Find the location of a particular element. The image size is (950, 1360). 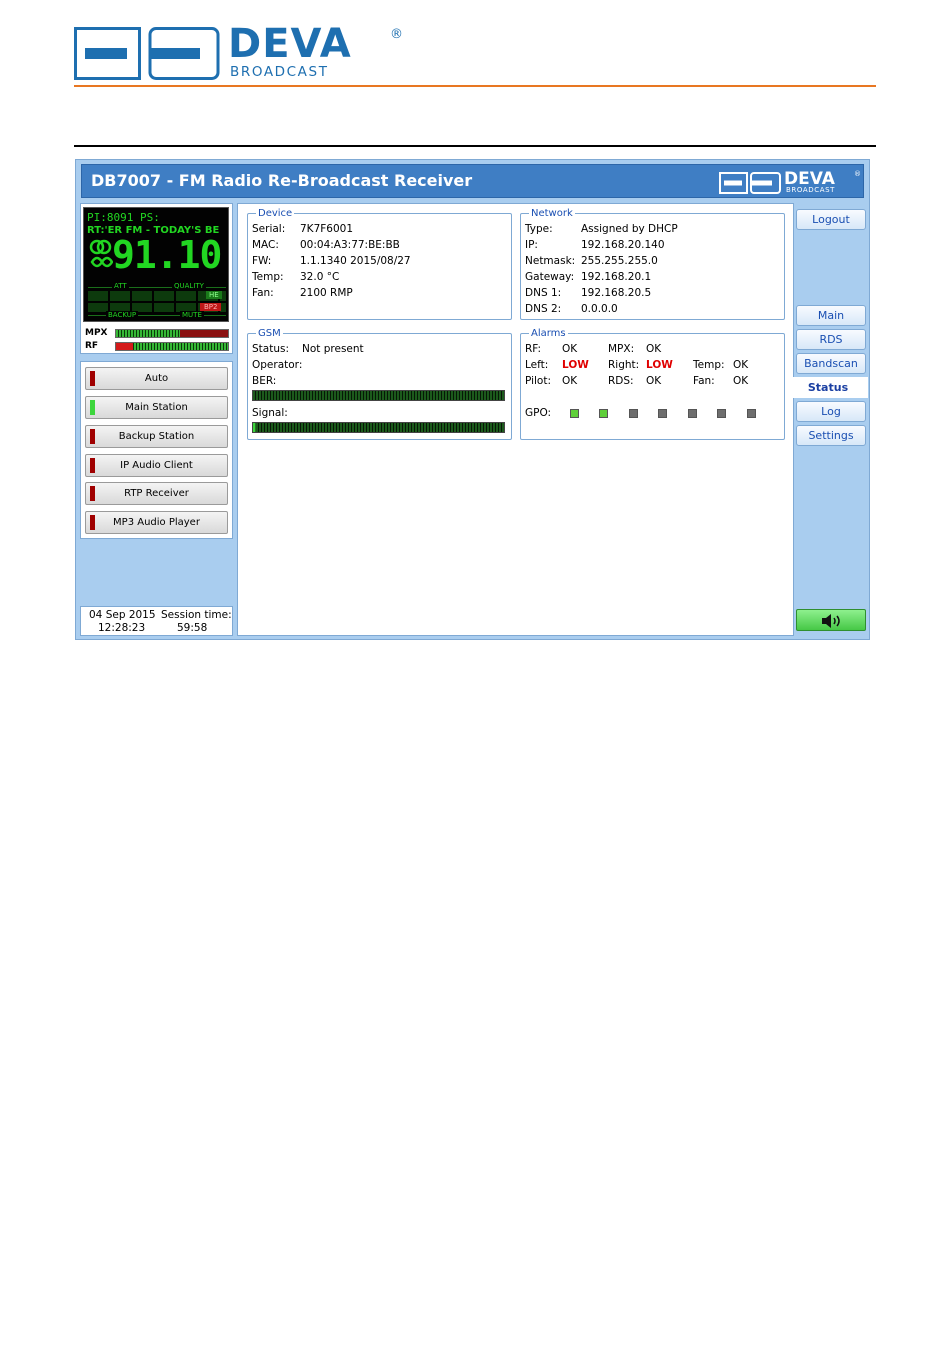

source-led-mp3-audio-player is located at coordinates (92, 522).